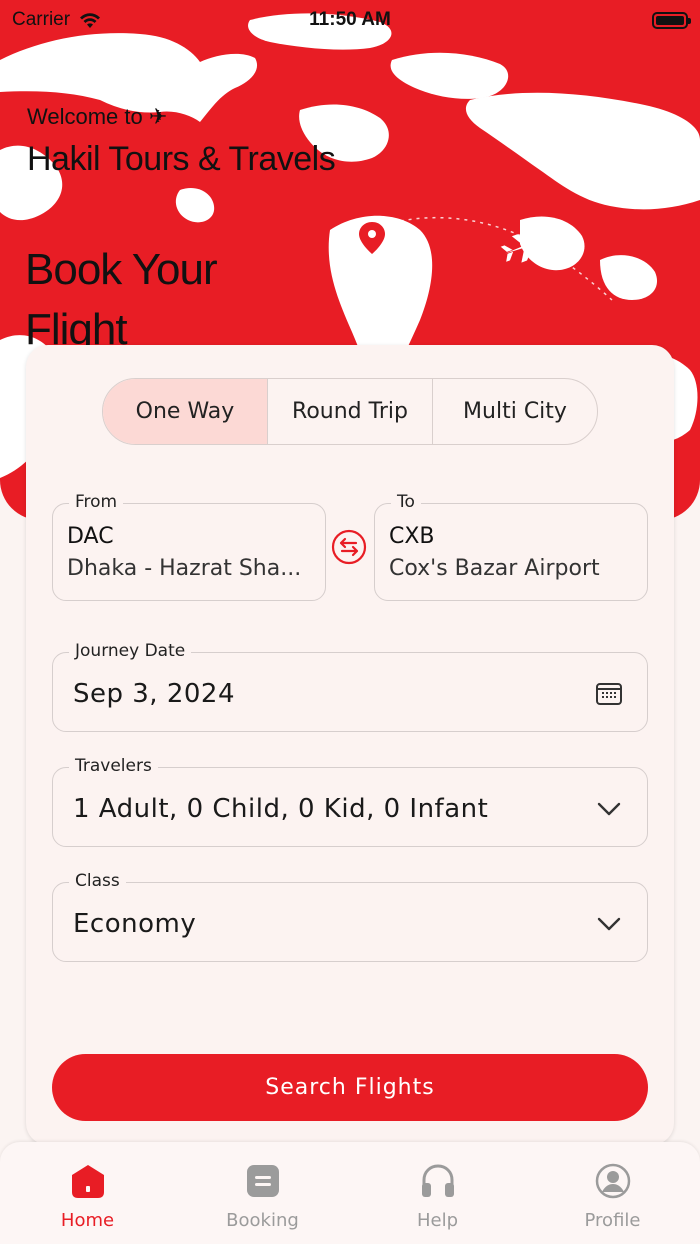  I want to click on wifi-icon, so click(90, 20).